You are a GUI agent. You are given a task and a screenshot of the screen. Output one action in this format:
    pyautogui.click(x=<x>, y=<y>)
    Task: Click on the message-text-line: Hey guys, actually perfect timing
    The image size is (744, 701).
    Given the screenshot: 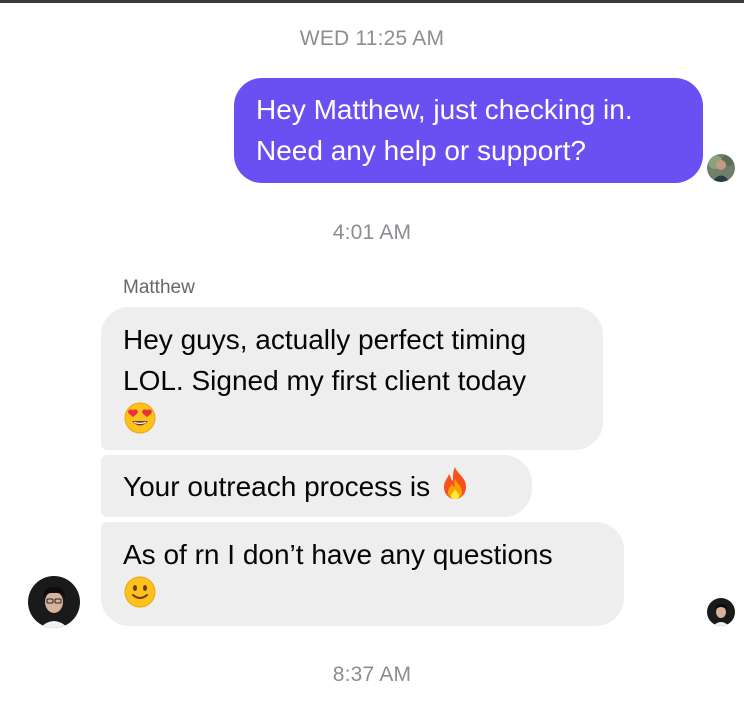 What is the action you would take?
    pyautogui.click(x=325, y=339)
    